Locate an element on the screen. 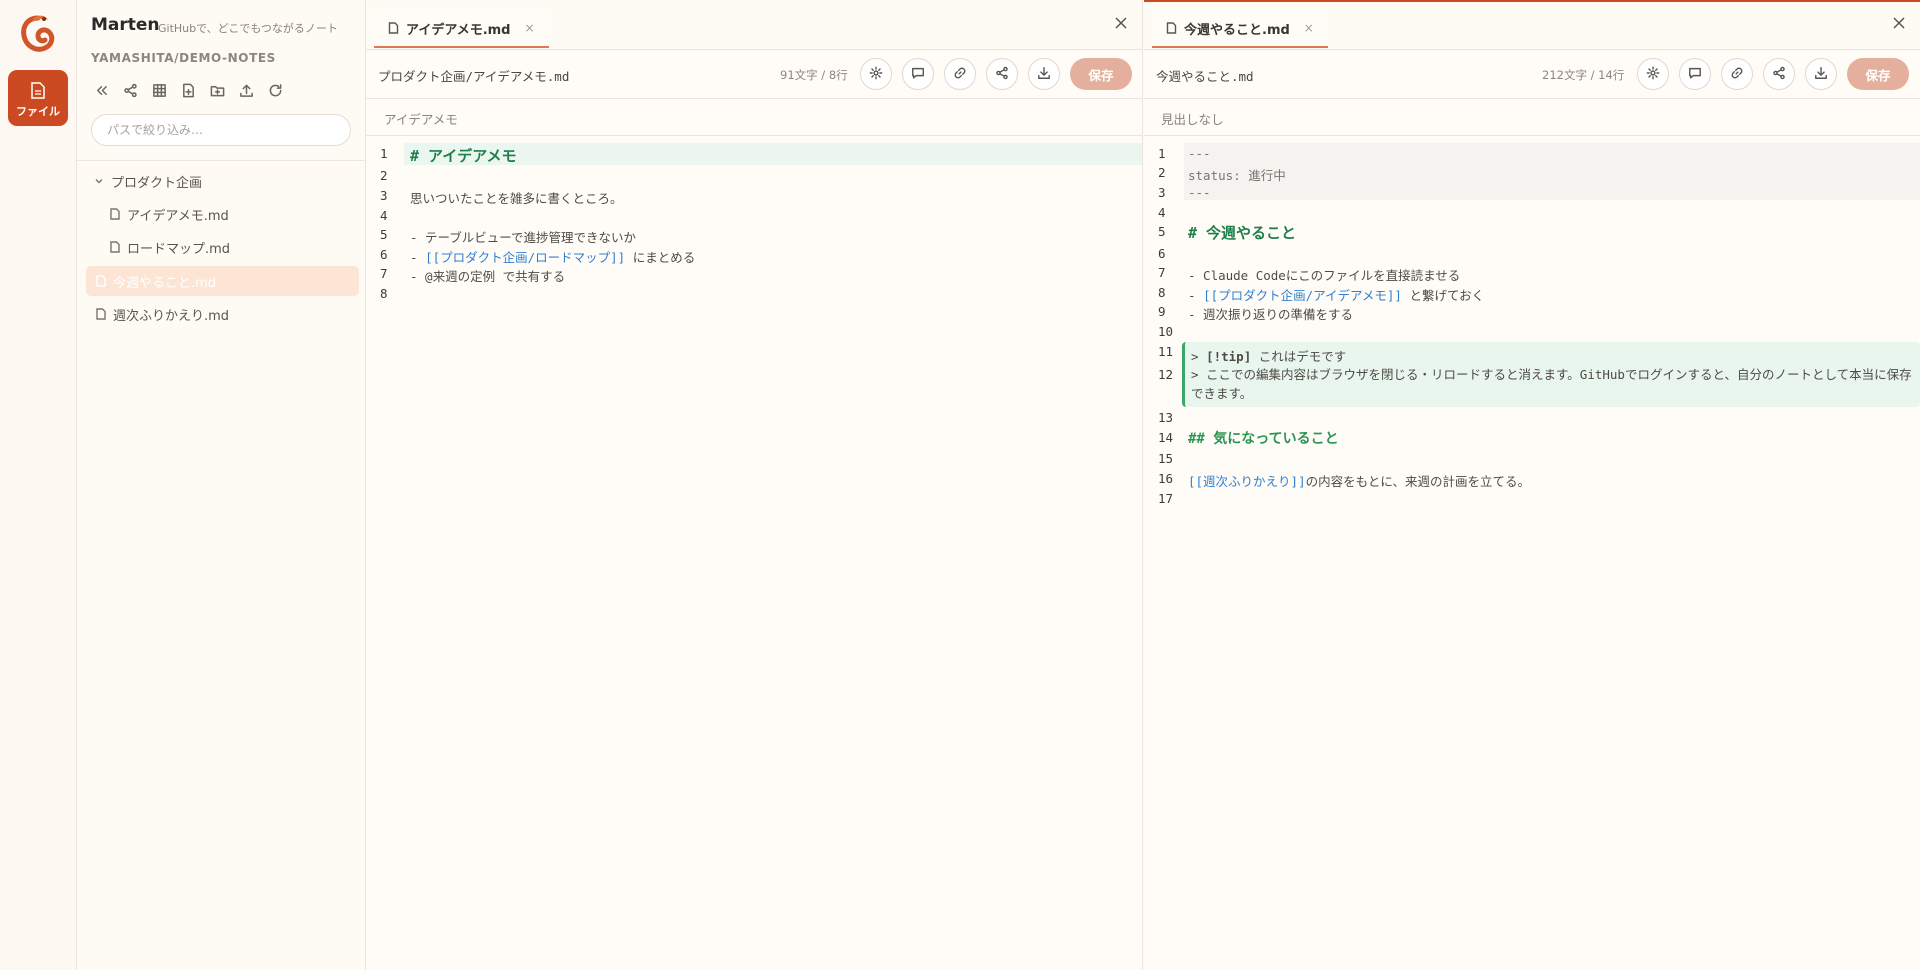  code-line: - Claude Codeにこのファイルを直接読ませる is located at coordinates (1324, 275).